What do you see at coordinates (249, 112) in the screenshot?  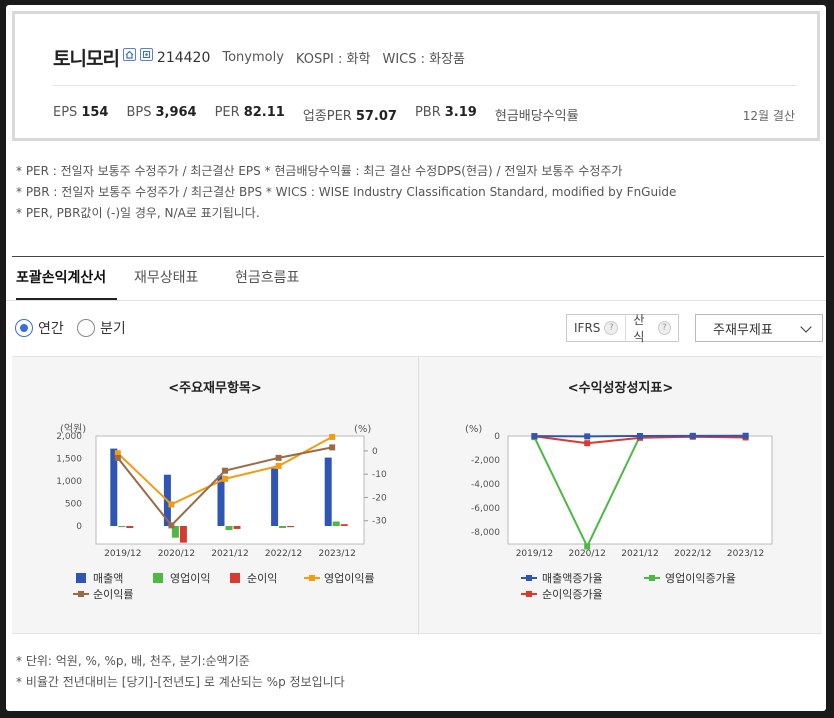 I see `metric-per: PER 82.11` at bounding box center [249, 112].